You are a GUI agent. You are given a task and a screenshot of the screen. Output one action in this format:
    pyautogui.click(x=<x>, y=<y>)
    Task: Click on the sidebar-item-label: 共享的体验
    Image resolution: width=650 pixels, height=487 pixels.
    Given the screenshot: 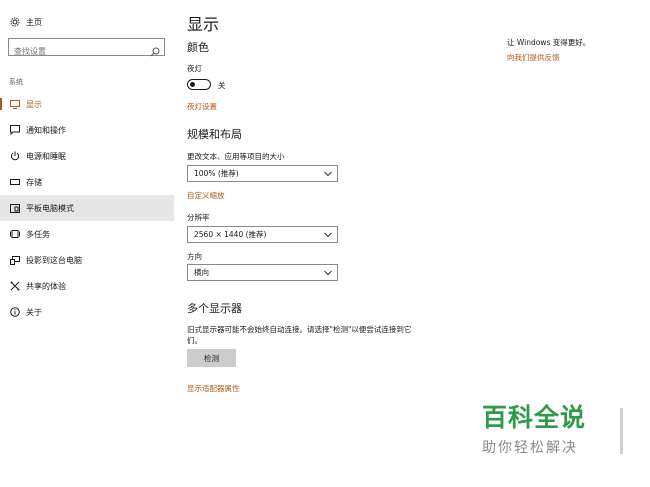 What is the action you would take?
    pyautogui.click(x=46, y=286)
    